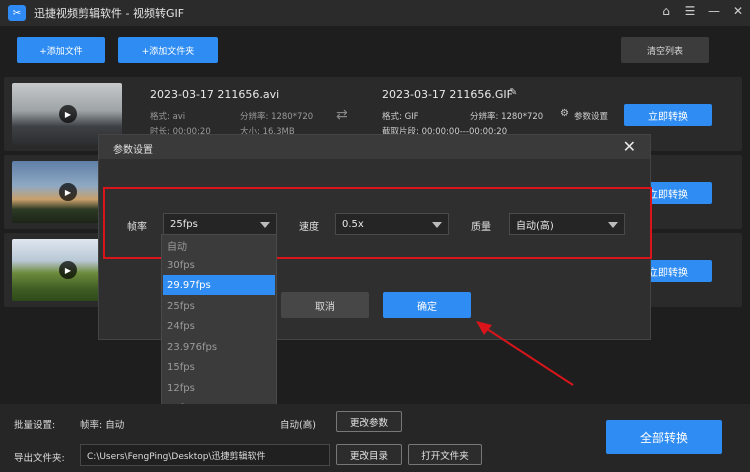 This screenshot has height=472, width=750. Describe the element at coordinates (298, 425) in the screenshot. I see `batch-quality: 自动(高)` at that location.